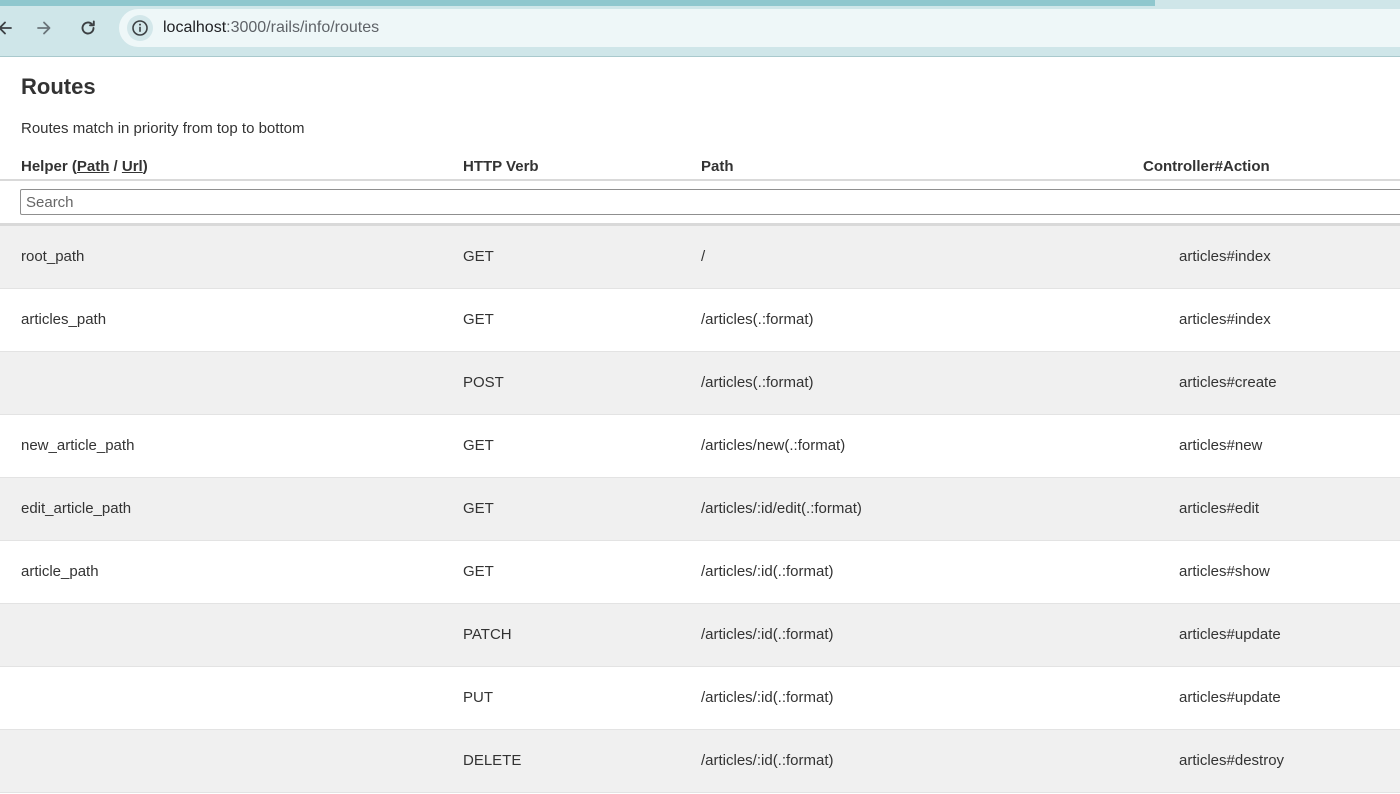 This screenshot has width=1400, height=794. Describe the element at coordinates (93, 166) in the screenshot. I see `path-toggle-link: Path` at that location.